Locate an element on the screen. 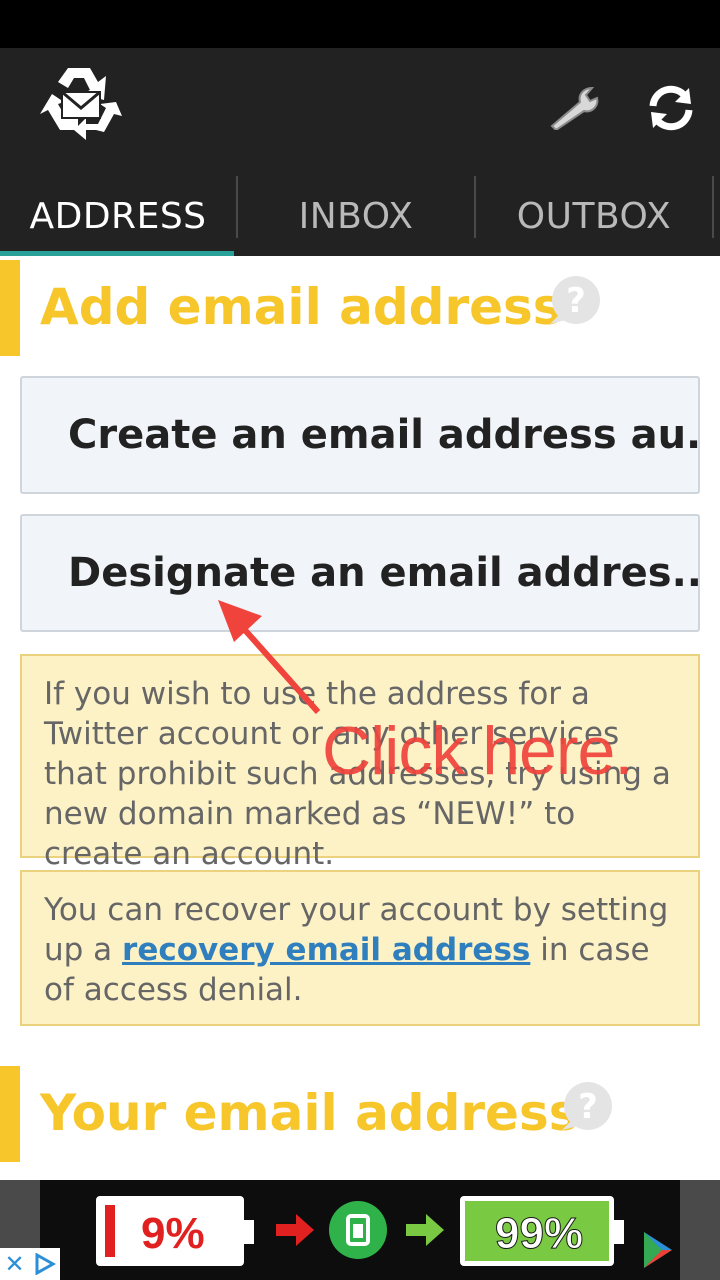 This screenshot has height=1280, width=720. your-email-section-header: Your email address ? is located at coordinates (360, 1114).